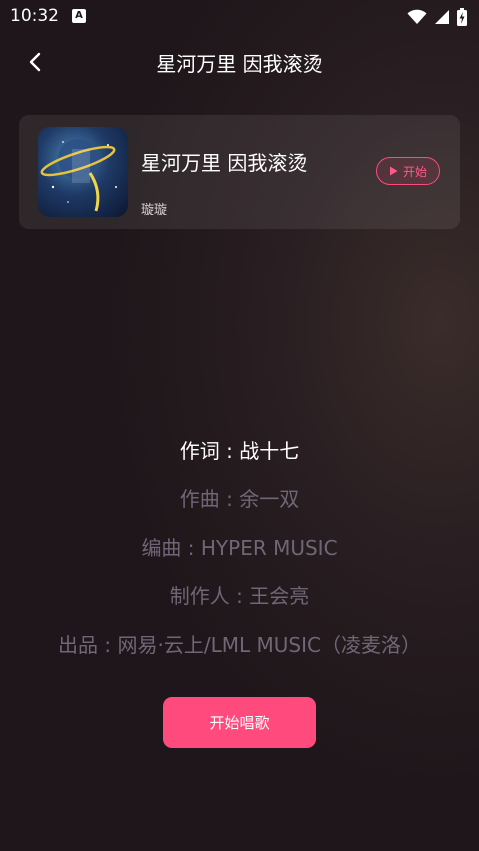  Describe the element at coordinates (393, 171) in the screenshot. I see `play-icon` at that location.